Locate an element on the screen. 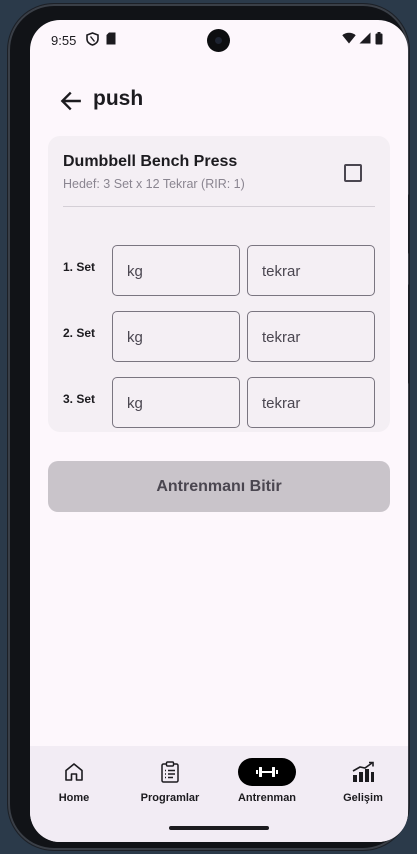  nav-label: Programlar is located at coordinates (170, 798).